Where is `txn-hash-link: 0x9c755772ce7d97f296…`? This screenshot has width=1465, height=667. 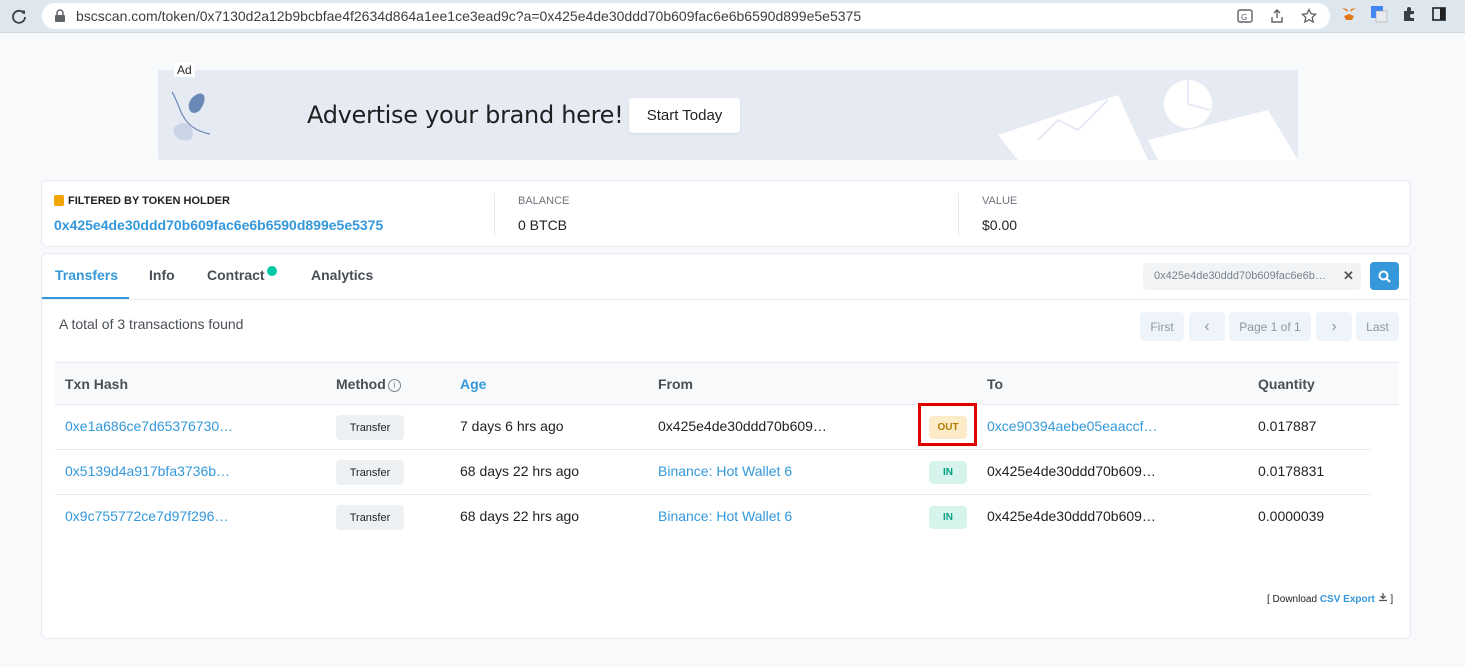
txn-hash-link: 0x9c755772ce7d97f296… is located at coordinates (146, 516).